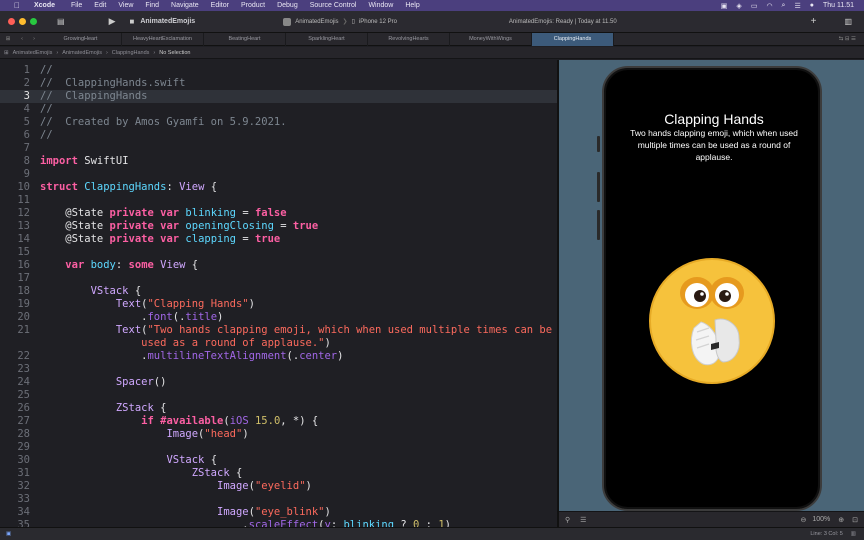 The width and height of the screenshot is (864, 540). What do you see at coordinates (100, 5) in the screenshot?
I see `menu-item-edit: Edit` at bounding box center [100, 5].